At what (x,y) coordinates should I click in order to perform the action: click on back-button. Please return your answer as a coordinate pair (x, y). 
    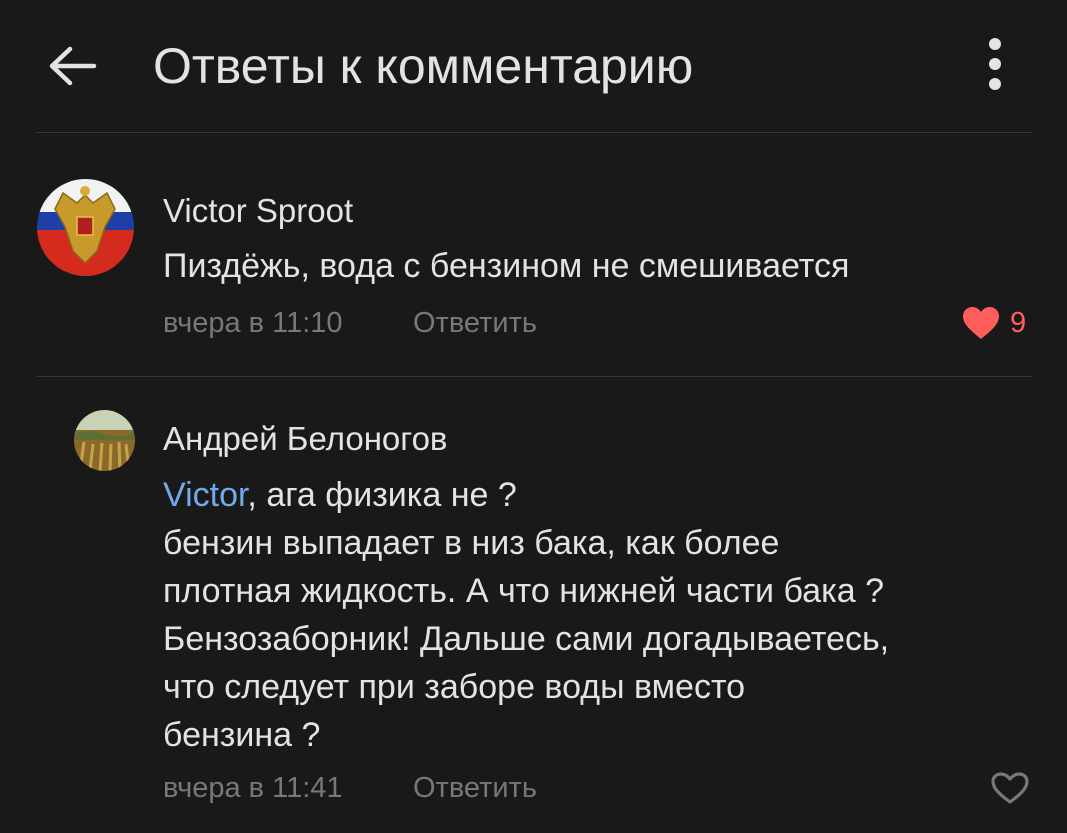
    Looking at the image, I should click on (72, 66).